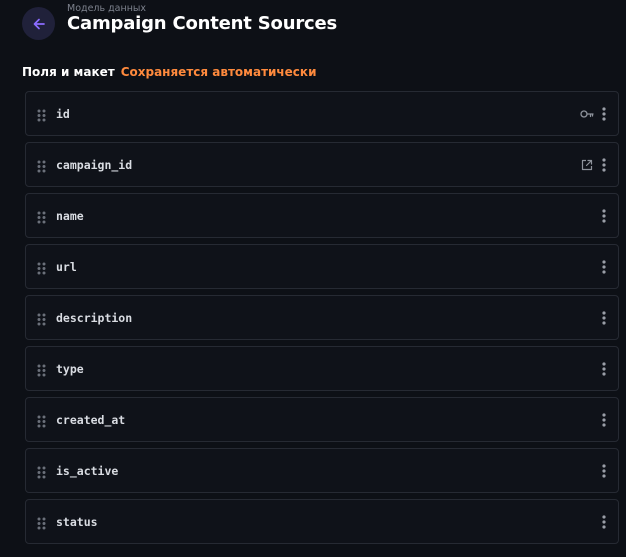  Describe the element at coordinates (70, 215) in the screenshot. I see `field-name: name` at that location.